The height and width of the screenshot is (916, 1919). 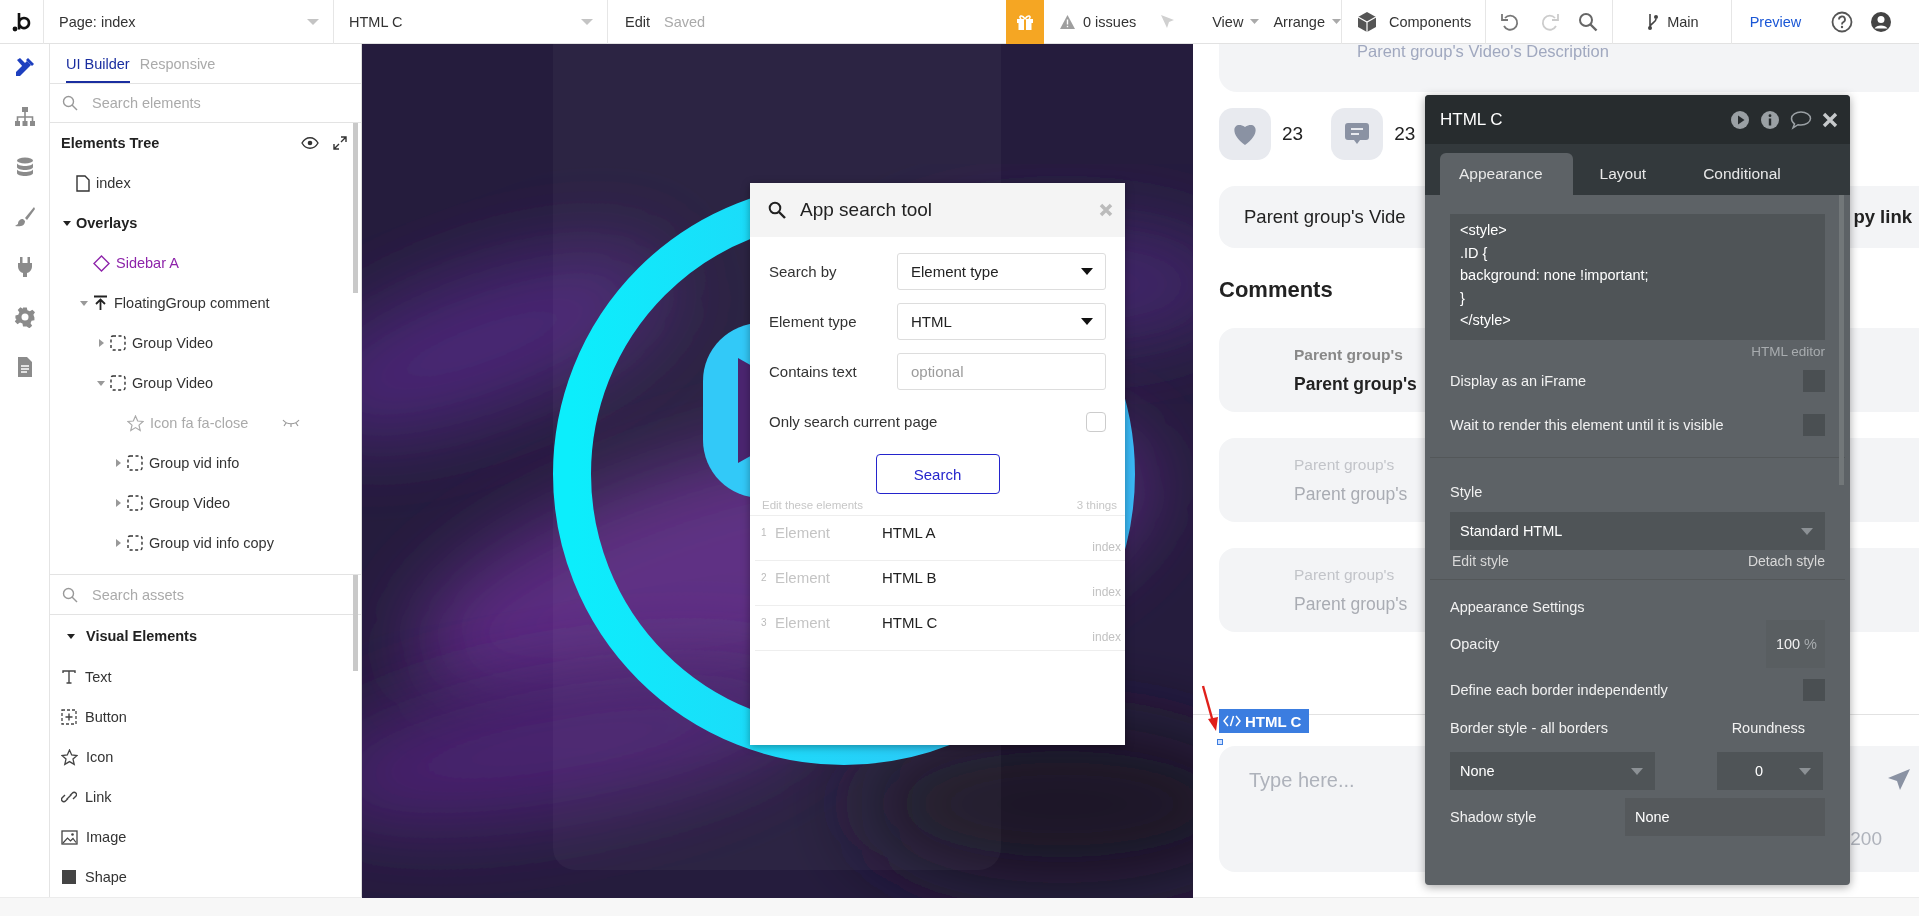 What do you see at coordinates (1001, 371) in the screenshot?
I see `text-field: optional` at bounding box center [1001, 371].